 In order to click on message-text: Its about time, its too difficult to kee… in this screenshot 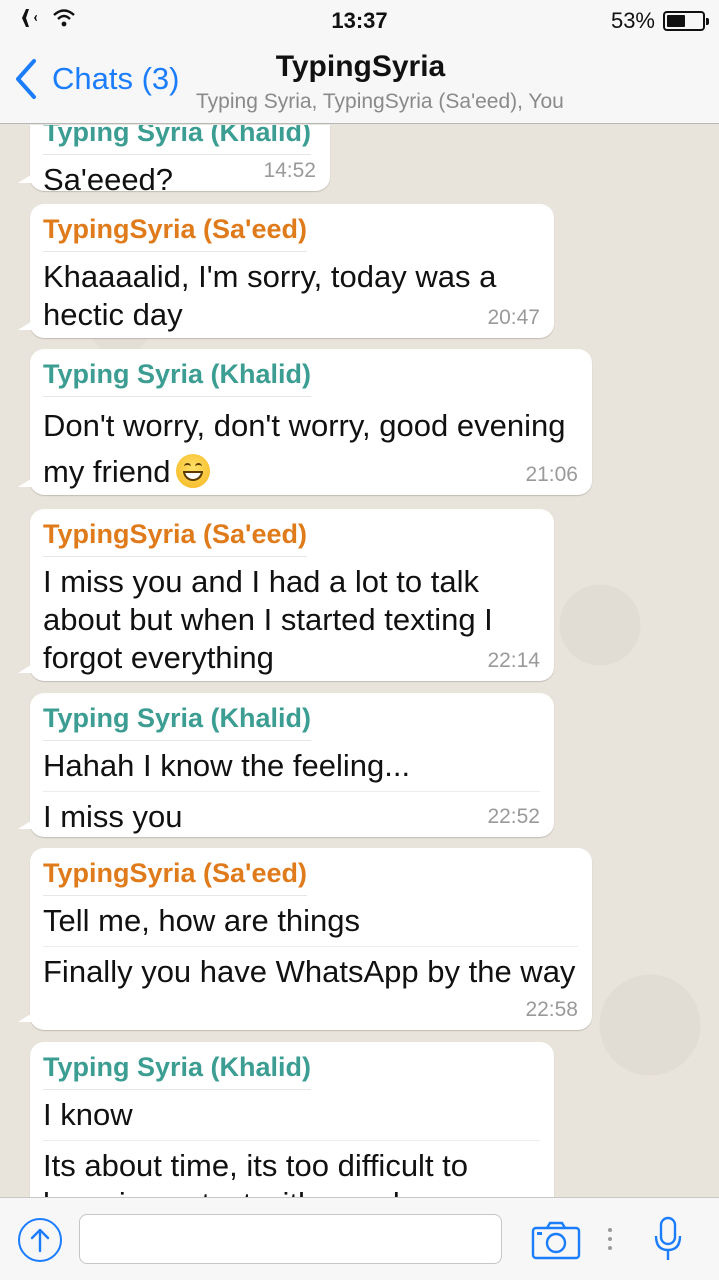, I will do `click(291, 1168)`.